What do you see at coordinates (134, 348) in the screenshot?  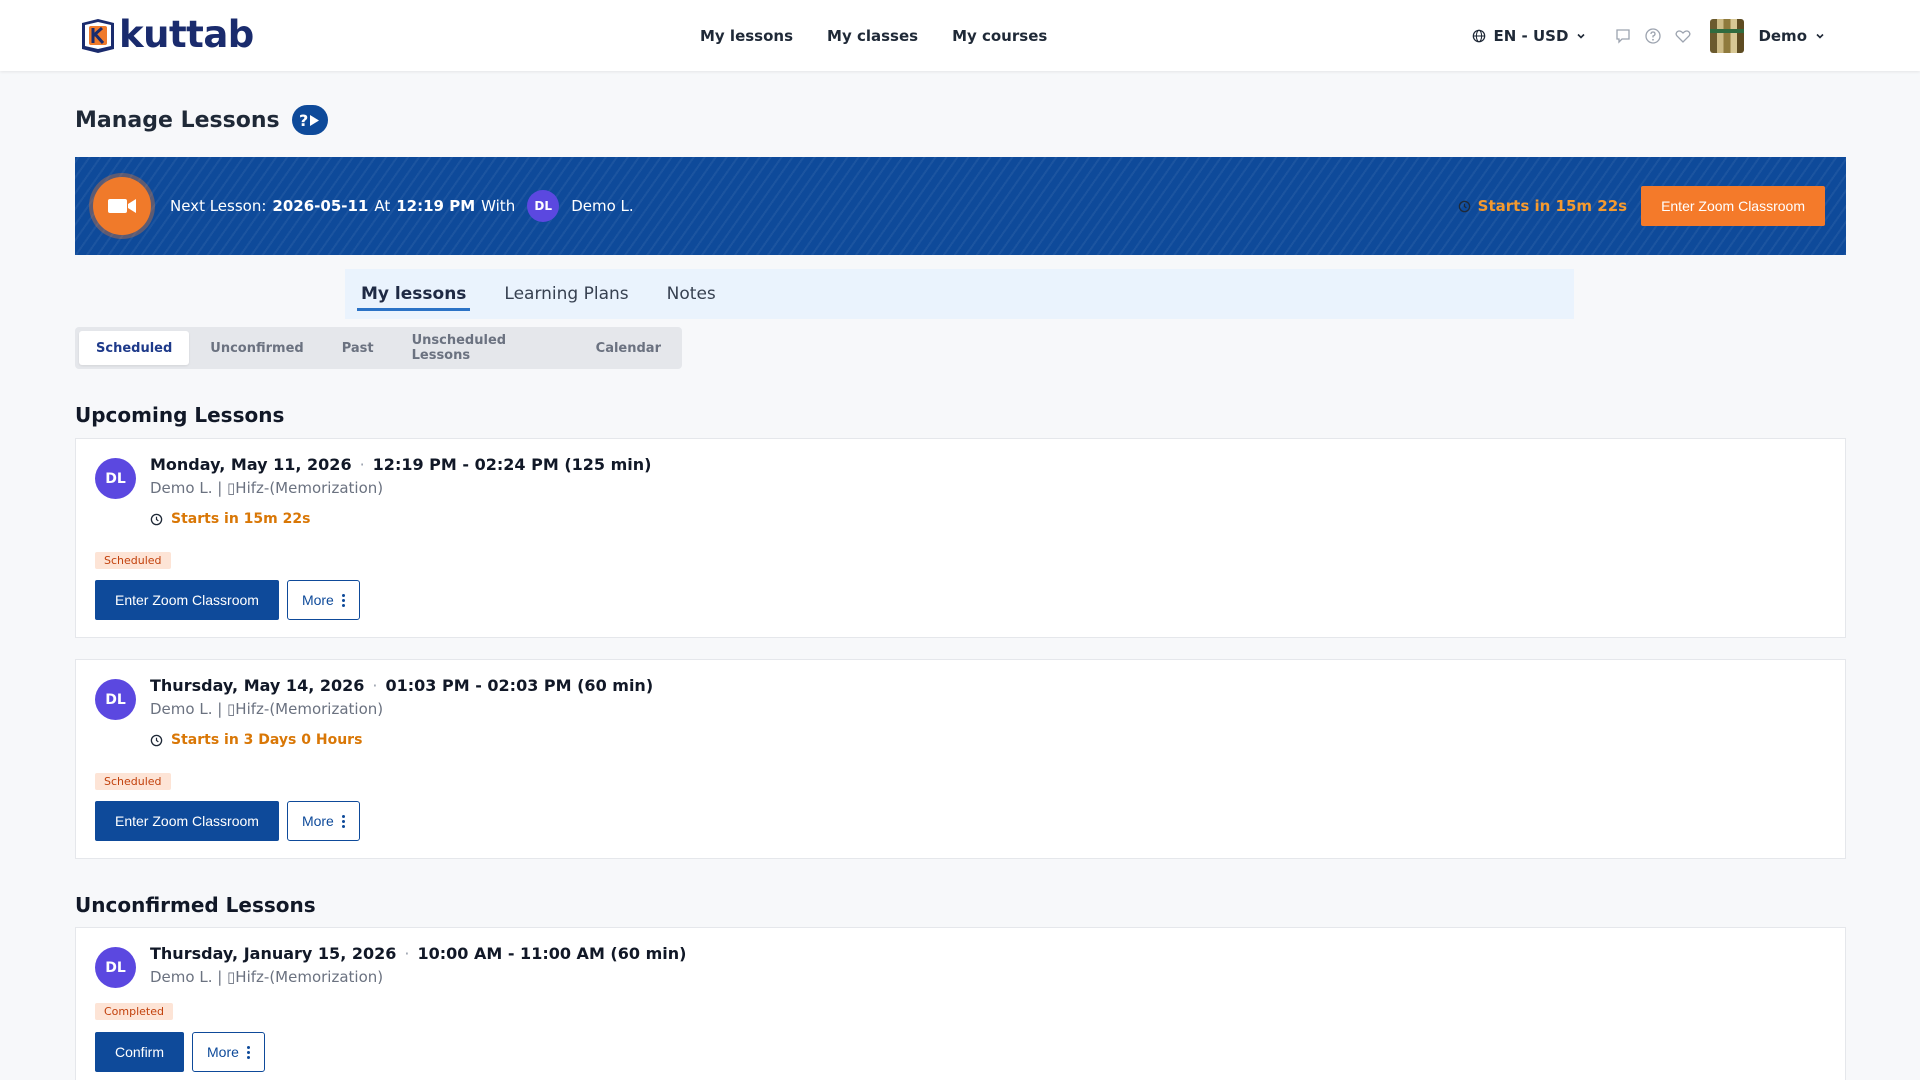 I see `segment-scheduled: Scheduled` at bounding box center [134, 348].